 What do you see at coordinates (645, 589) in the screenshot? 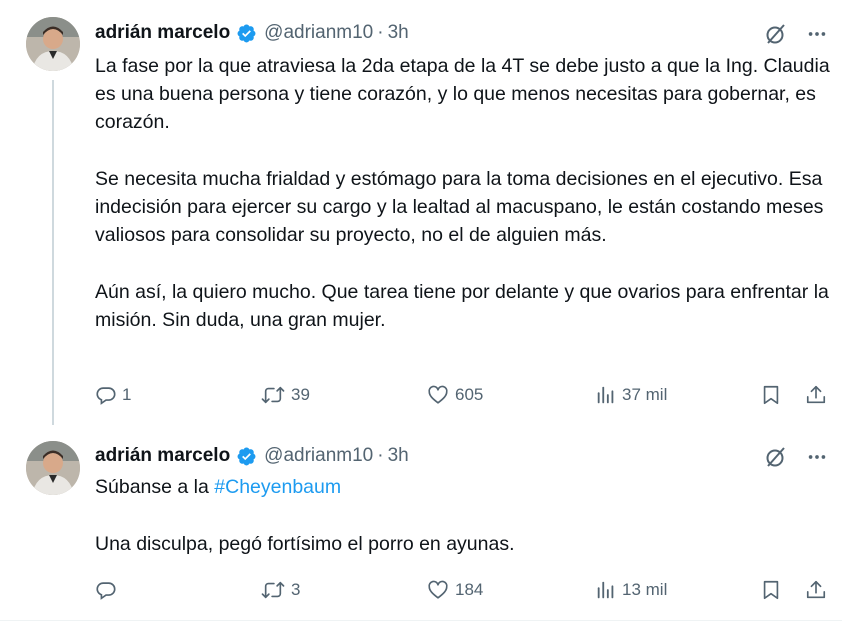
I see `views-count: 13 mil` at bounding box center [645, 589].